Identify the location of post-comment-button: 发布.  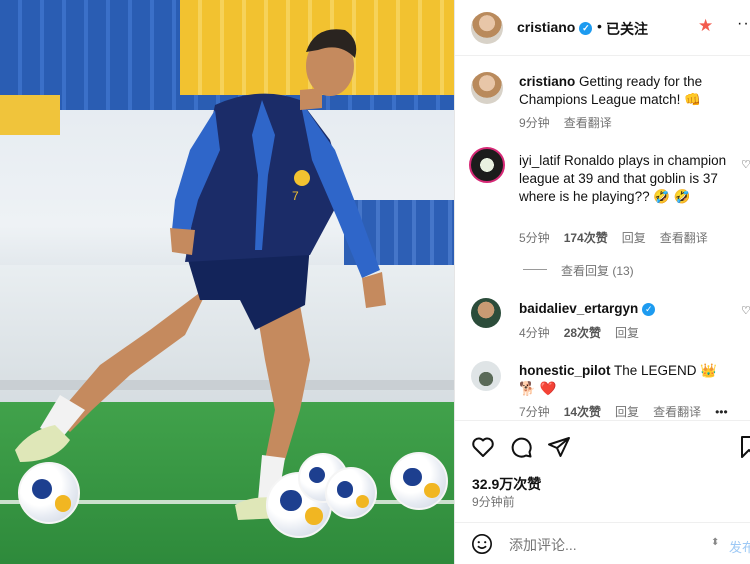
(739, 546).